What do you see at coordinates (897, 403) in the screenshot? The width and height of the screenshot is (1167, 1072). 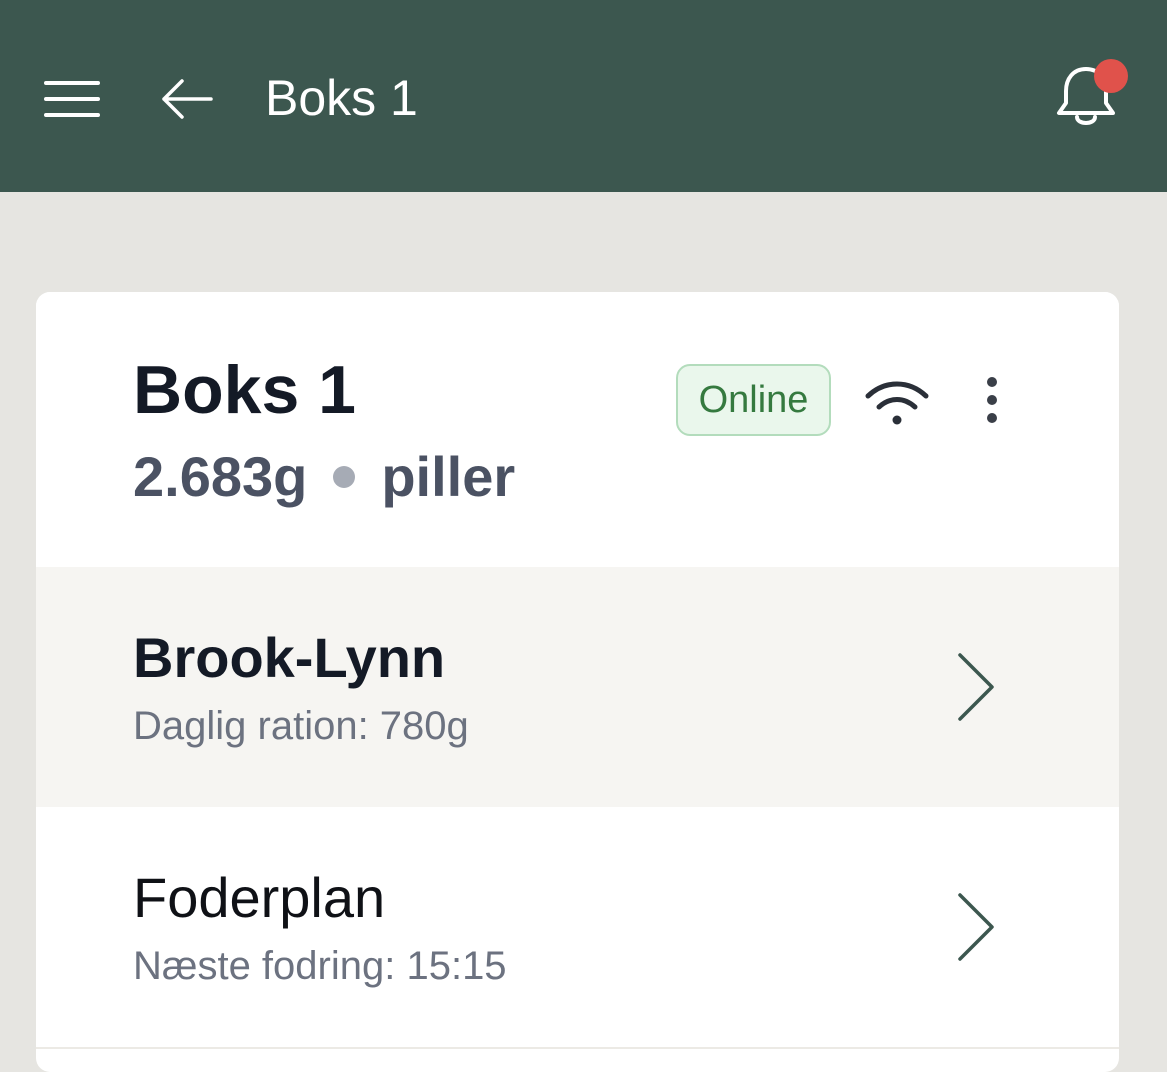 I see `wifi-icon` at bounding box center [897, 403].